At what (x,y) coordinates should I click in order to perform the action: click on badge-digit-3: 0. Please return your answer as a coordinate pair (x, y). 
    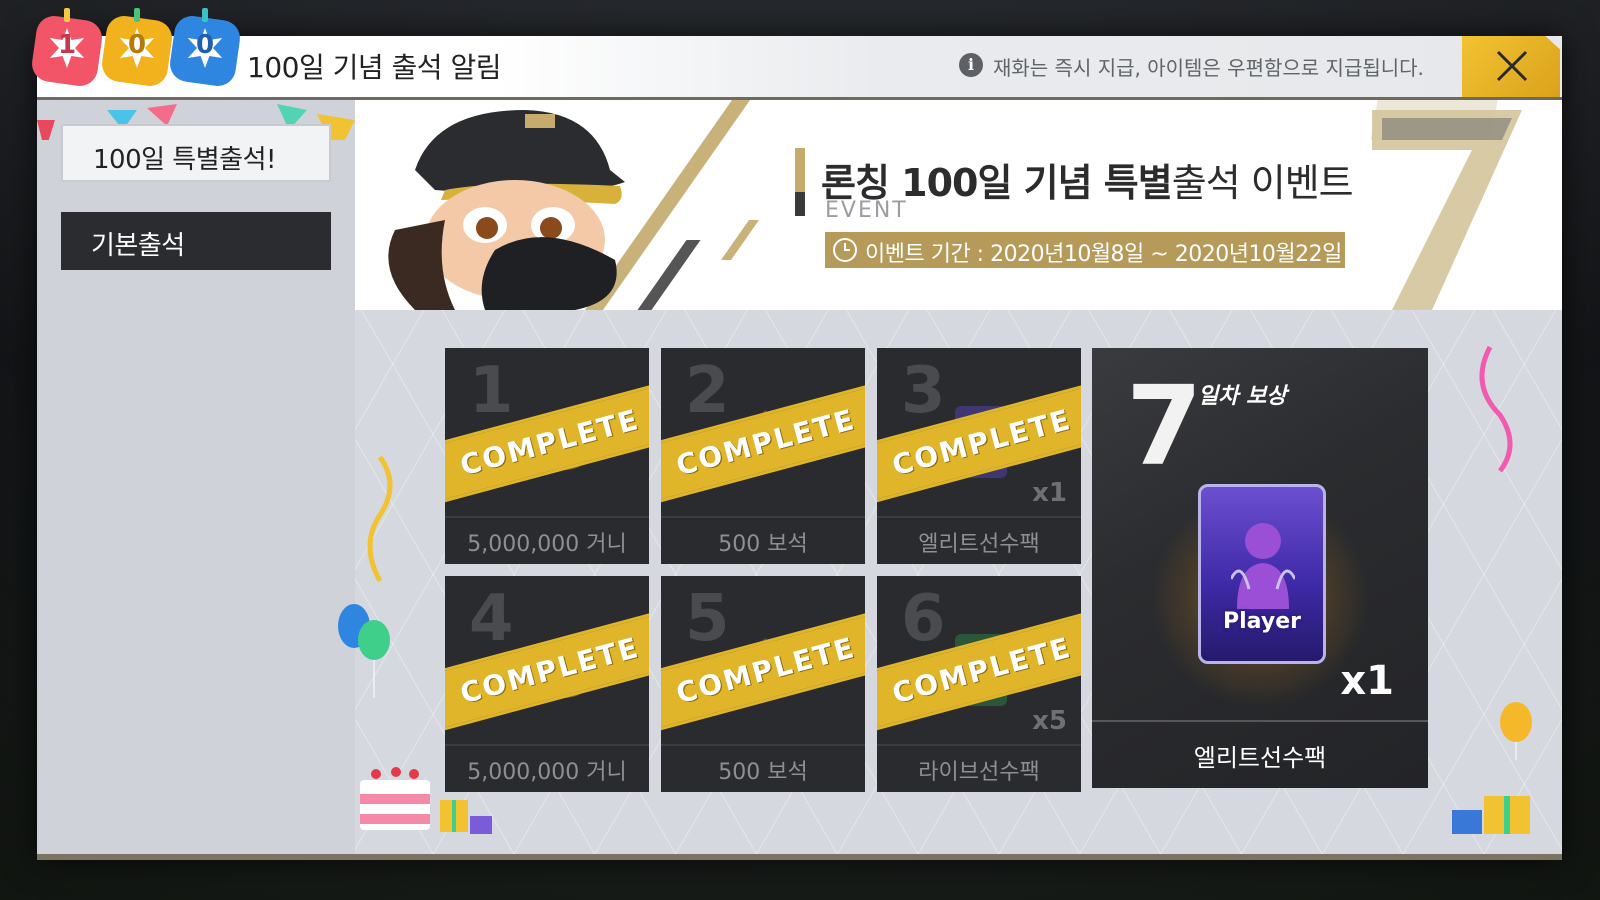
    Looking at the image, I should click on (205, 48).